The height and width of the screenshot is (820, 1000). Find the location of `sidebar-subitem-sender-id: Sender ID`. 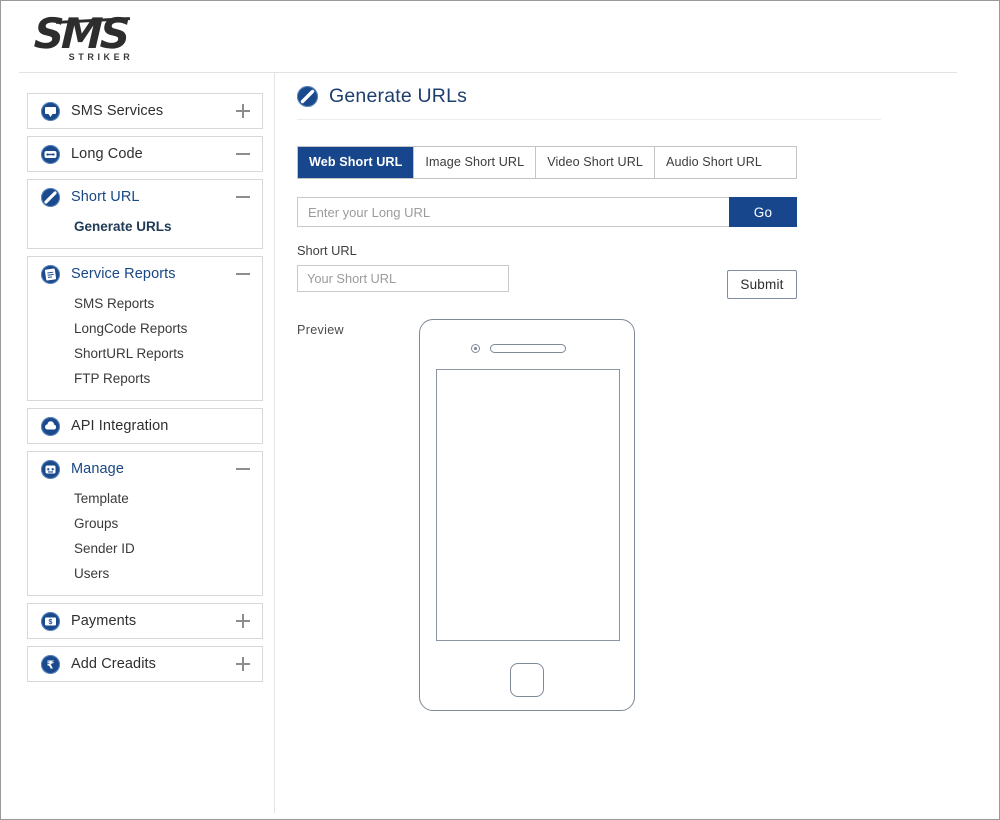

sidebar-subitem-sender-id: Sender ID is located at coordinates (145, 548).